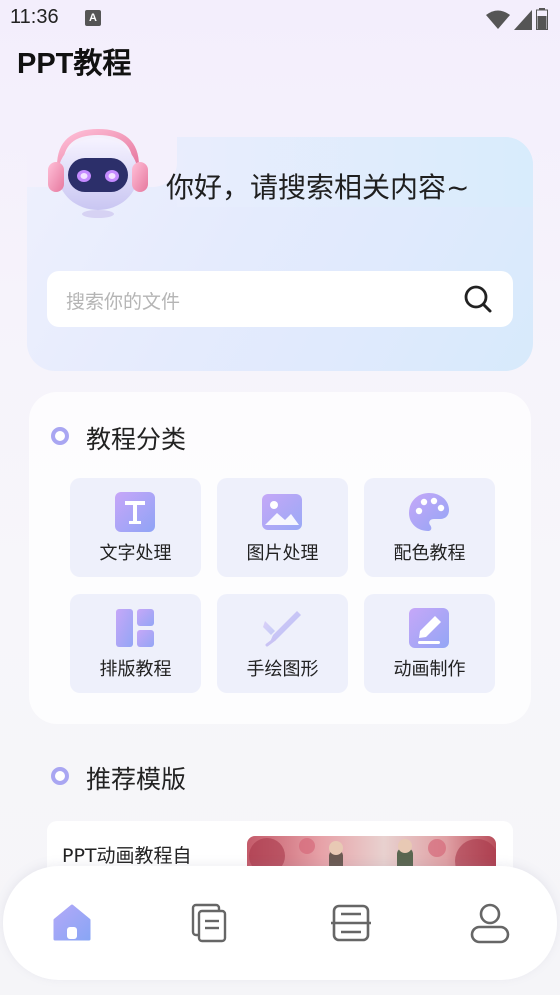 This screenshot has height=995, width=560. What do you see at coordinates (127, 856) in the screenshot?
I see `template-title: PPT动画教程自` at bounding box center [127, 856].